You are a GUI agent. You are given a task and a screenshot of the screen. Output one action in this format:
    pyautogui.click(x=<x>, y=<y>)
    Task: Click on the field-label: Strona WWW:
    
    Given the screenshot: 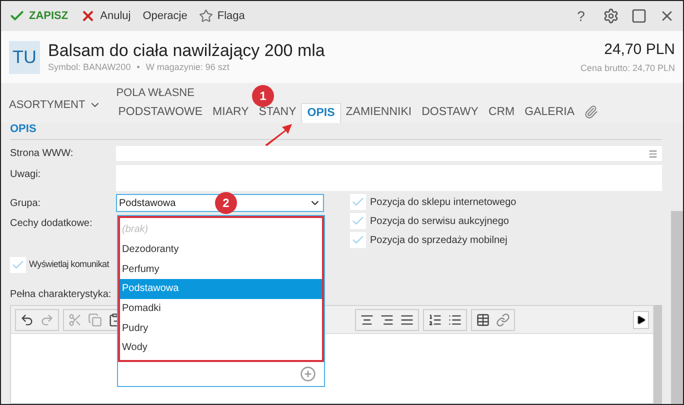 What is the action you would take?
    pyautogui.click(x=42, y=154)
    